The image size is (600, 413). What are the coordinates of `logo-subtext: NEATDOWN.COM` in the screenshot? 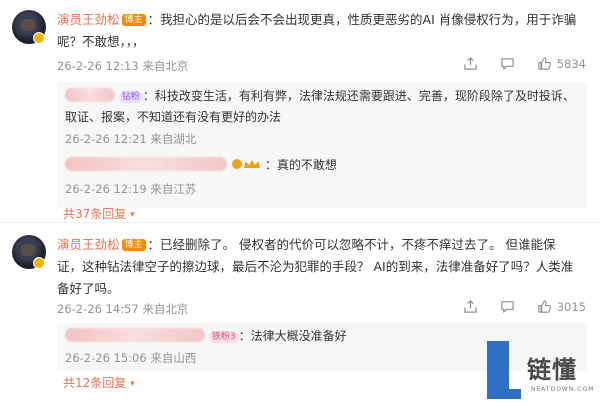 It's located at (563, 389).